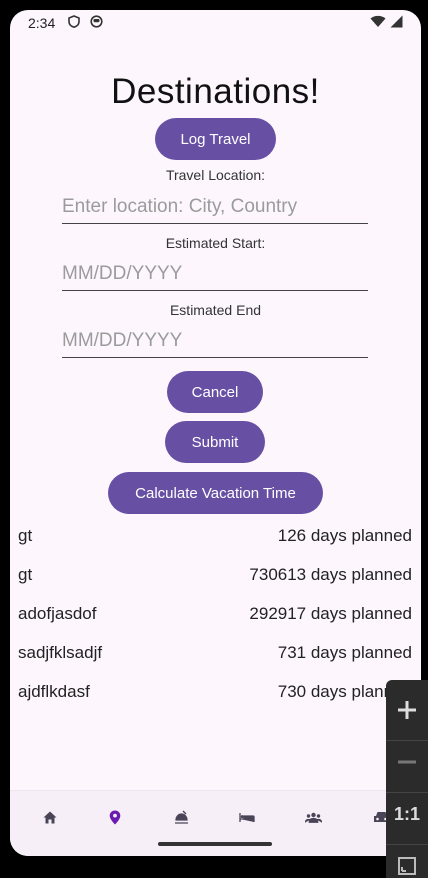 The image size is (428, 878). Describe the element at coordinates (215, 654) in the screenshot. I see `list-item: sadjfklsadjf 731 days planned` at that location.